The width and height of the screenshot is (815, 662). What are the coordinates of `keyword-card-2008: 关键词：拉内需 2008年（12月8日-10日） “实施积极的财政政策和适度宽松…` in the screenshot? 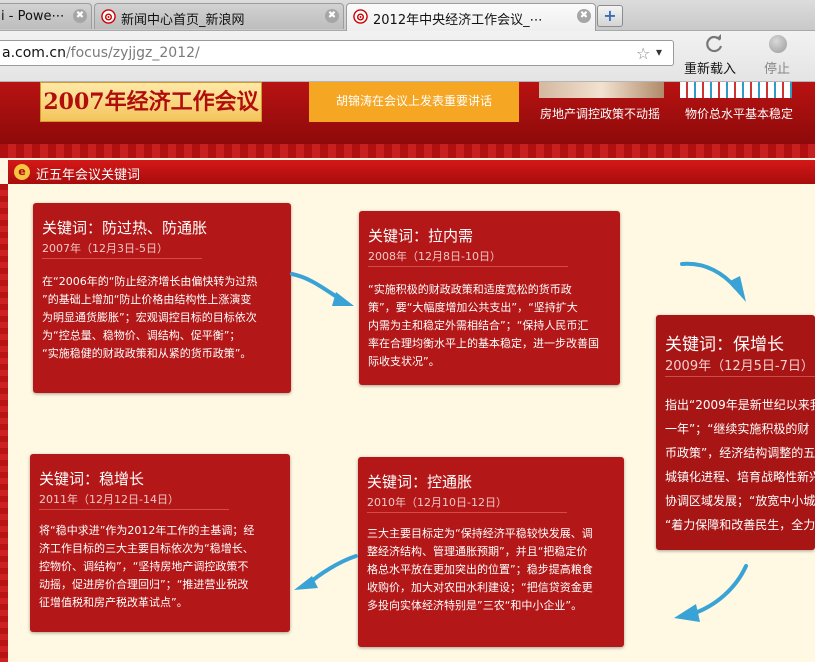 It's located at (489, 298).